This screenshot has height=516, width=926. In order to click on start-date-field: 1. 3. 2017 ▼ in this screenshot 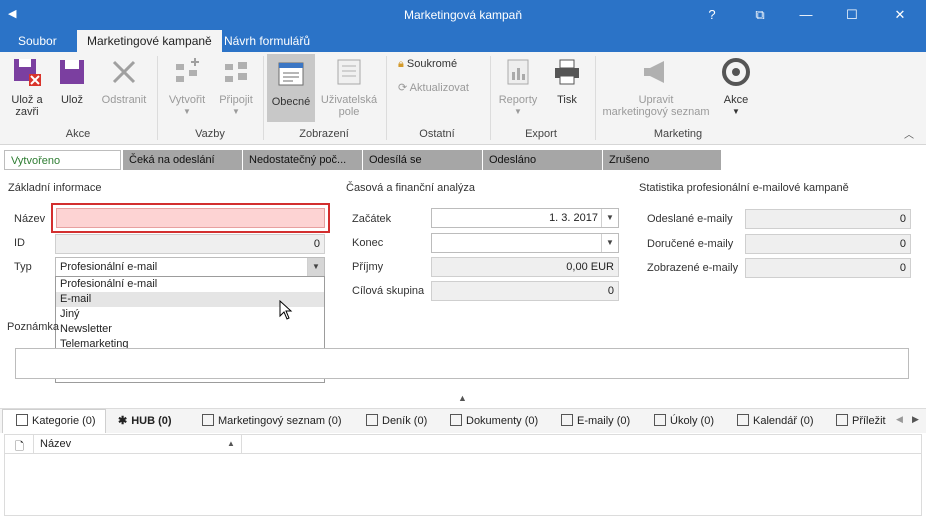, I will do `click(525, 218)`.